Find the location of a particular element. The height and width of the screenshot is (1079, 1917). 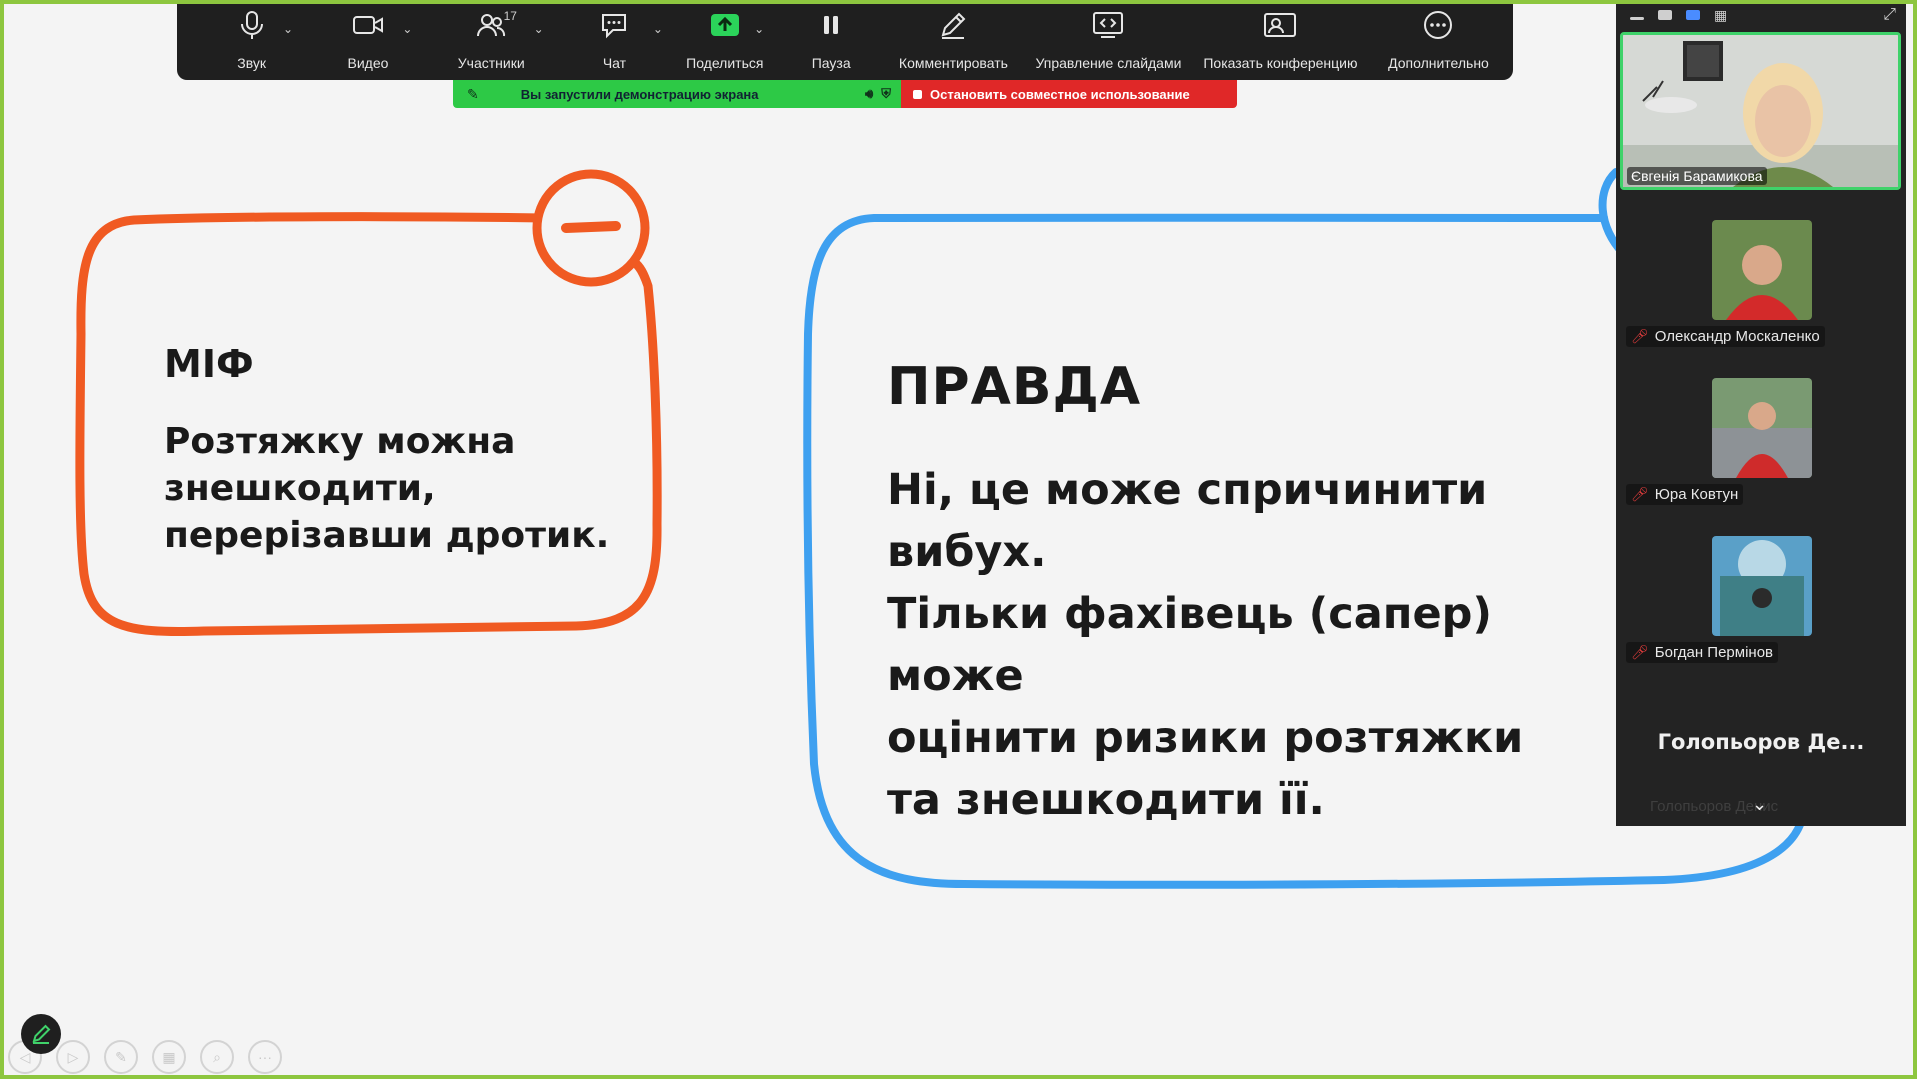

audio-label: Звук is located at coordinates (252, 63).